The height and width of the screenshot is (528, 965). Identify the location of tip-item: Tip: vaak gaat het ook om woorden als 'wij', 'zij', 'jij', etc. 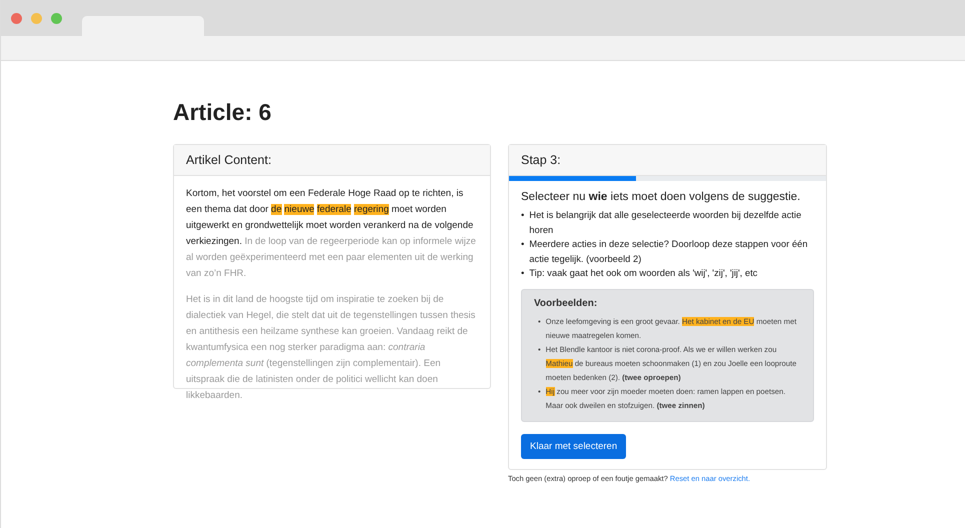
(643, 273).